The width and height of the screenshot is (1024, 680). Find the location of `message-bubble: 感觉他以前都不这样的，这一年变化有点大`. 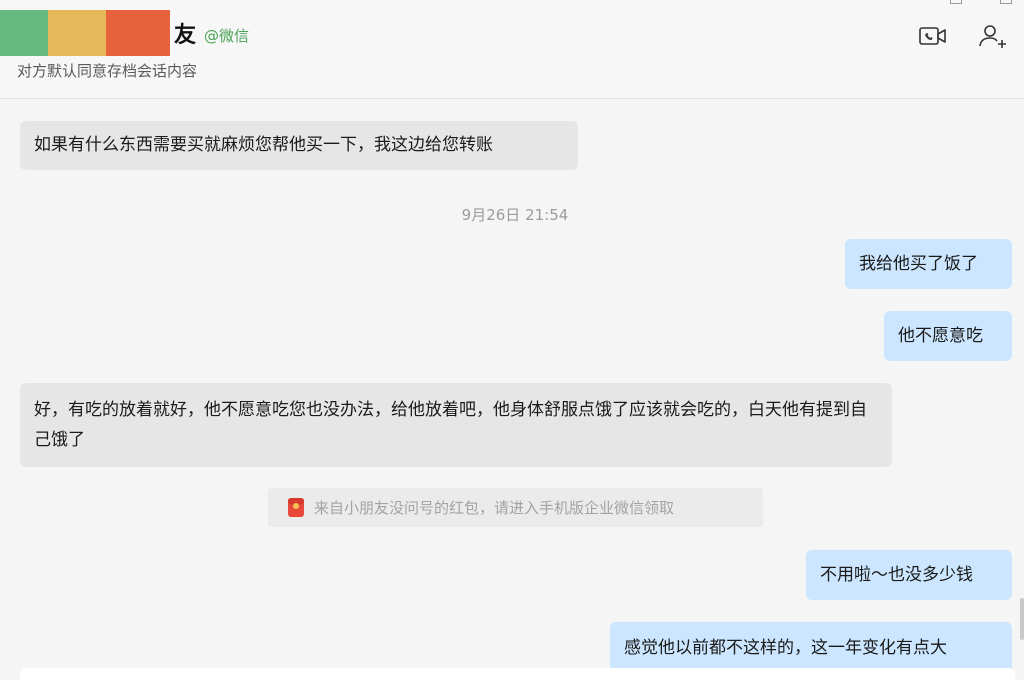

message-bubble: 感觉他以前都不这样的，这一年变化有点大 is located at coordinates (811, 648).